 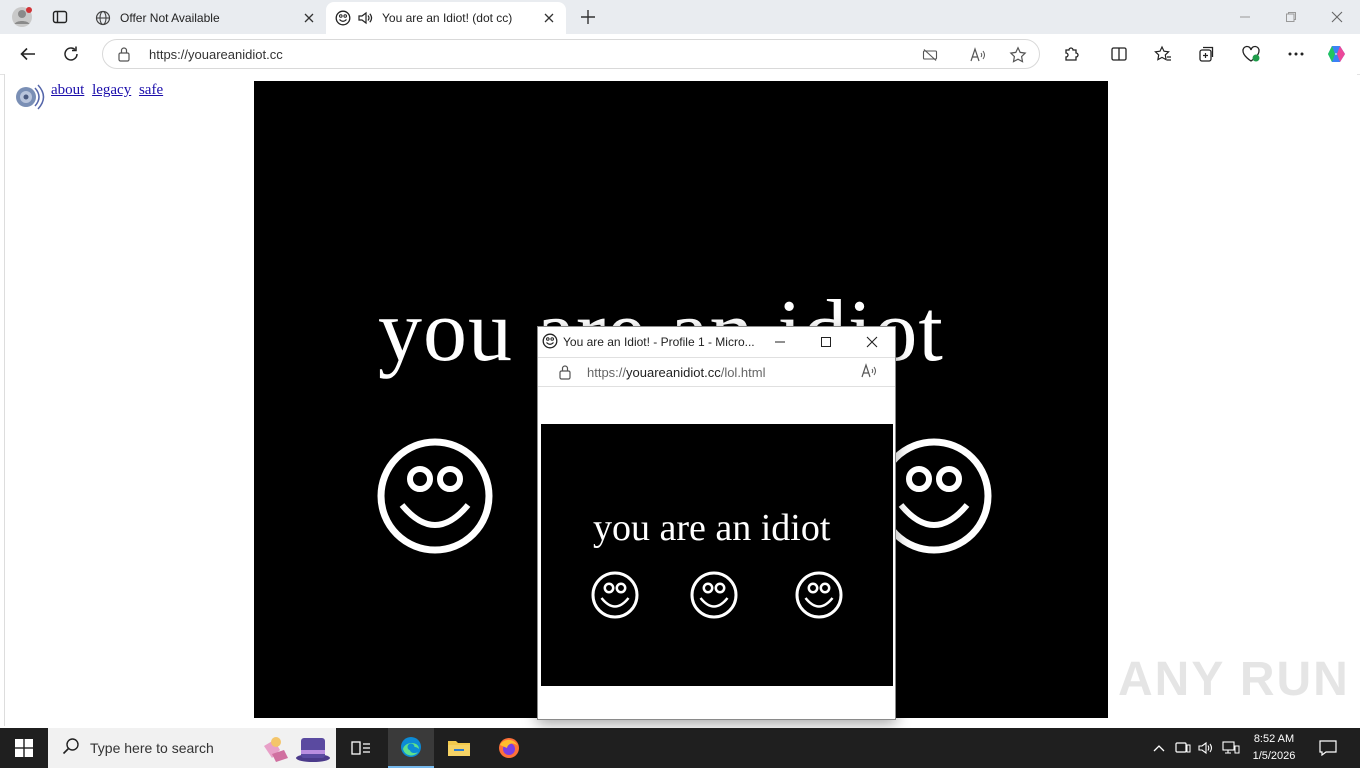 I want to click on search-icon, so click(x=71, y=748).